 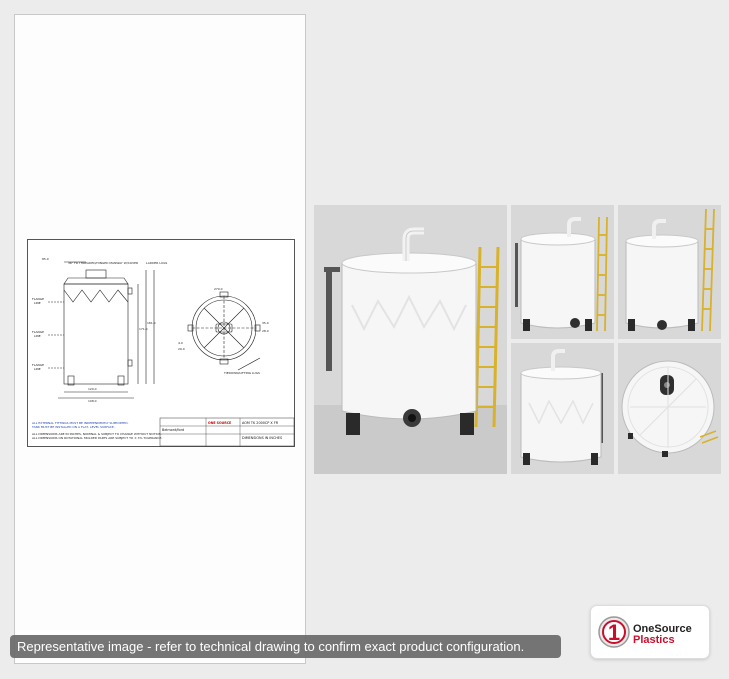 What do you see at coordinates (562, 408) in the screenshot?
I see `product-photo-rear` at bounding box center [562, 408].